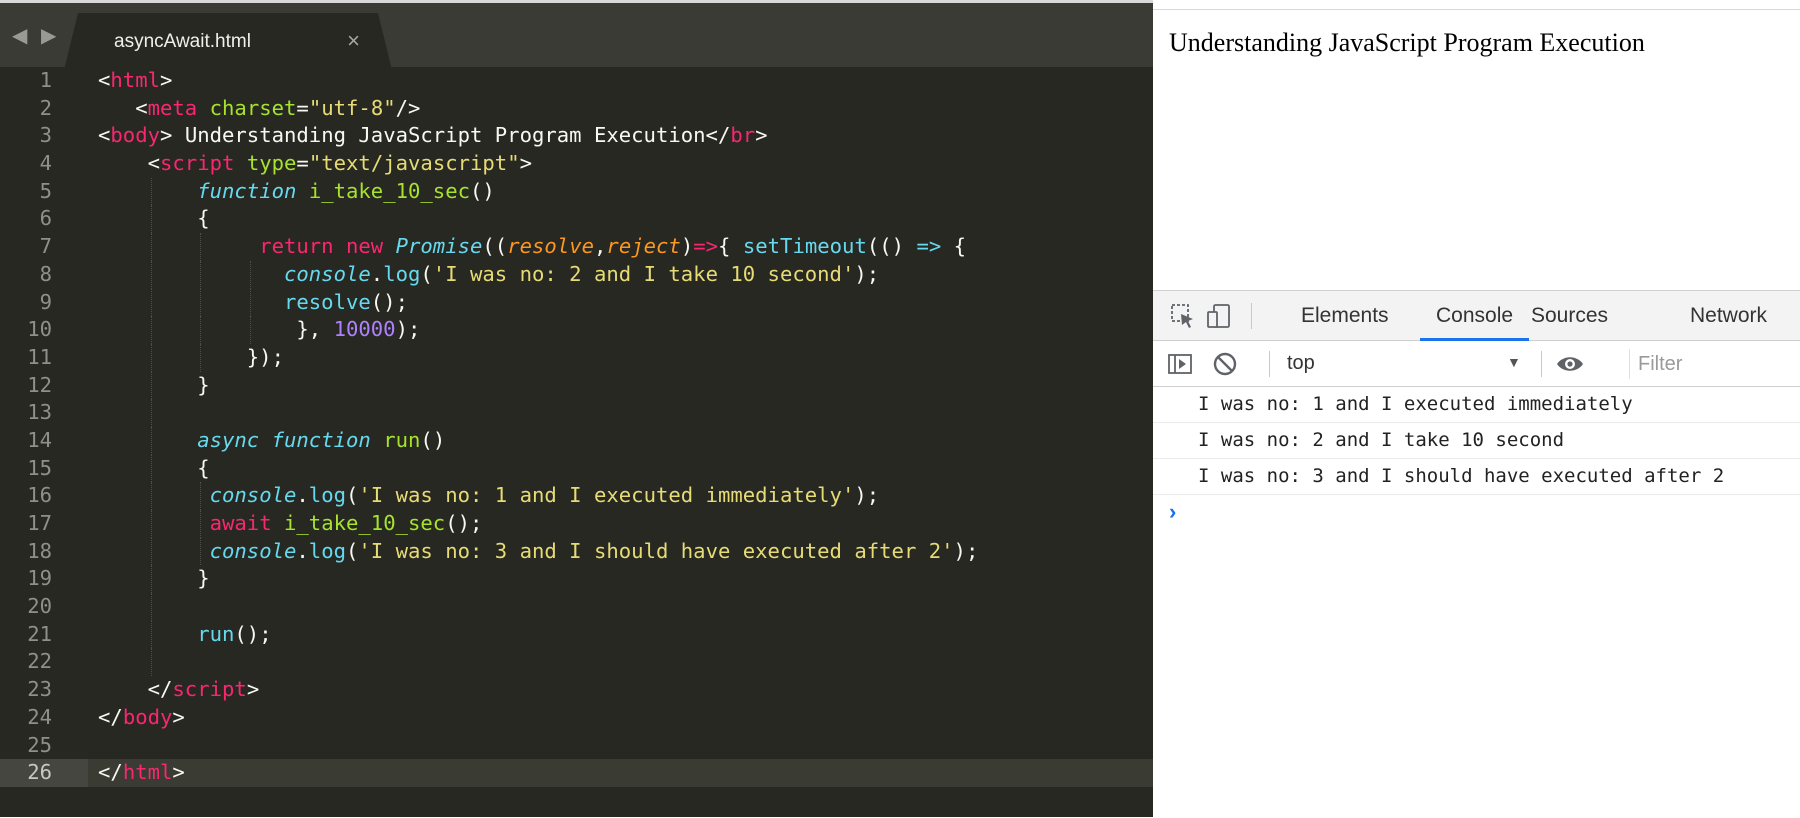 This screenshot has height=818, width=1800. What do you see at coordinates (576, 634) in the screenshot?
I see `code-line: 21 run();` at bounding box center [576, 634].